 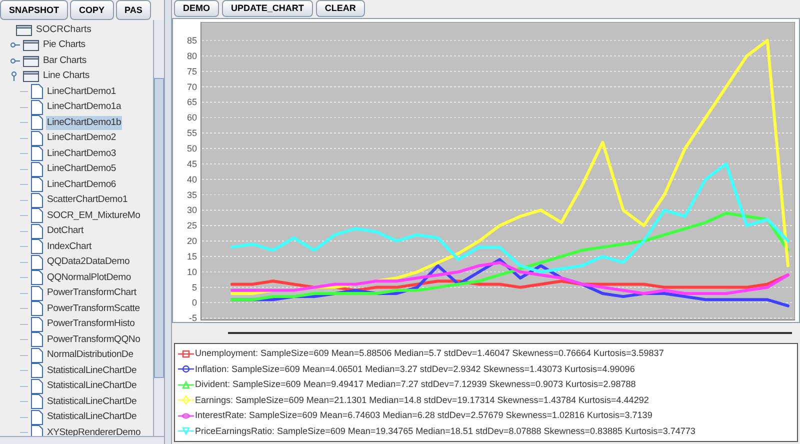 I want to click on y-axis-label: 85, so click(x=191, y=41).